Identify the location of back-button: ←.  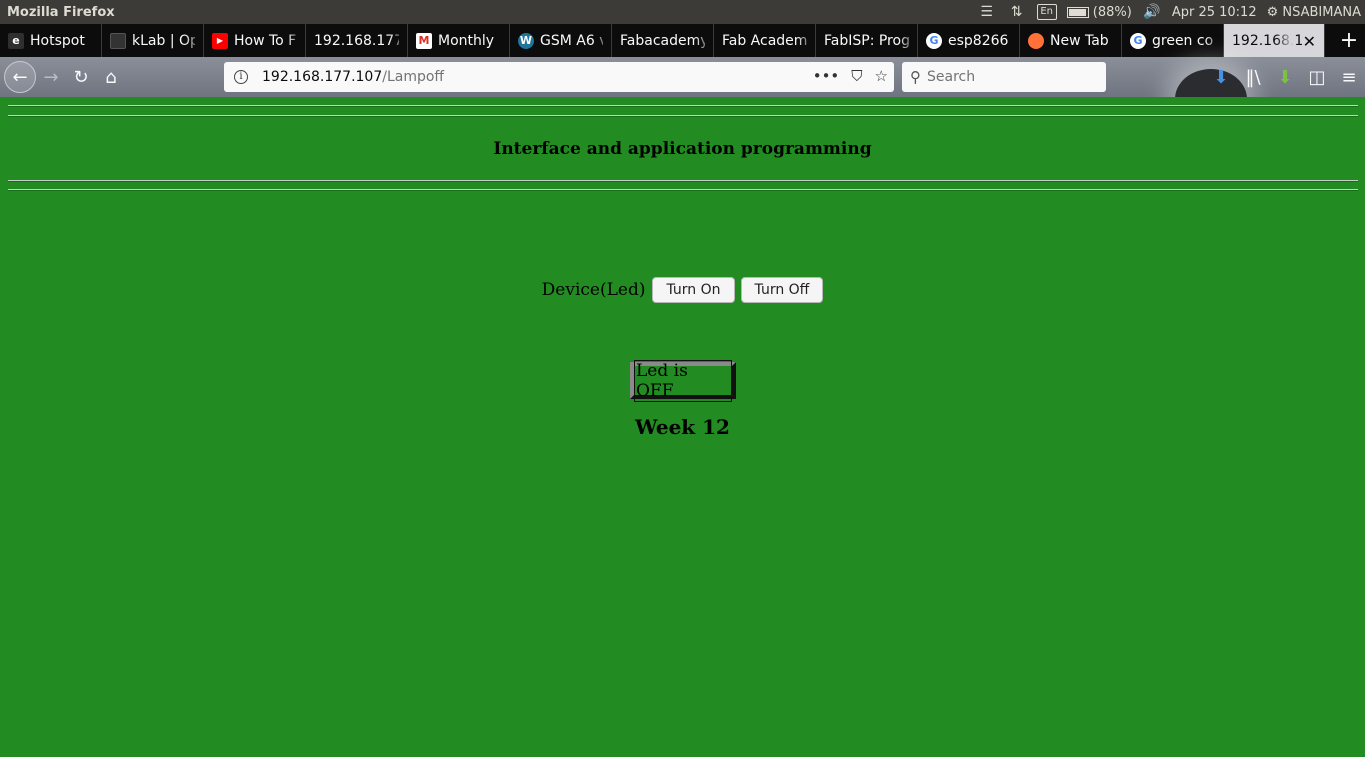
(20, 77).